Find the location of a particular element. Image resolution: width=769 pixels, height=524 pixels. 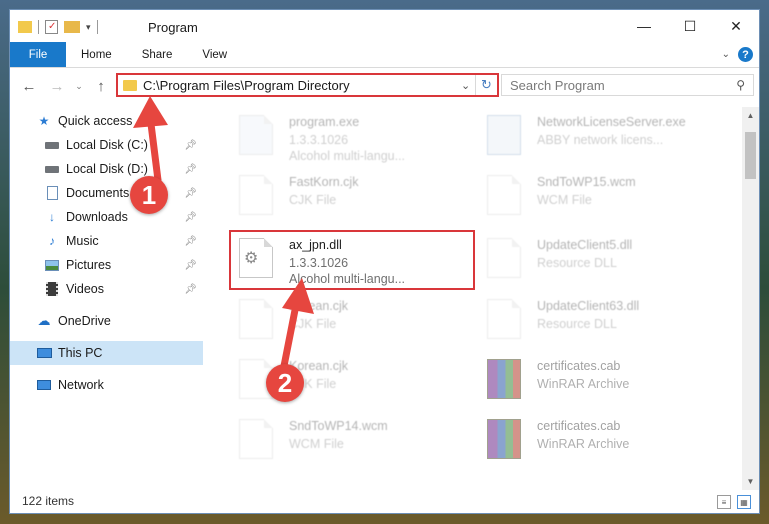

up-arrow-icon: ↑ is located at coordinates (101, 86).